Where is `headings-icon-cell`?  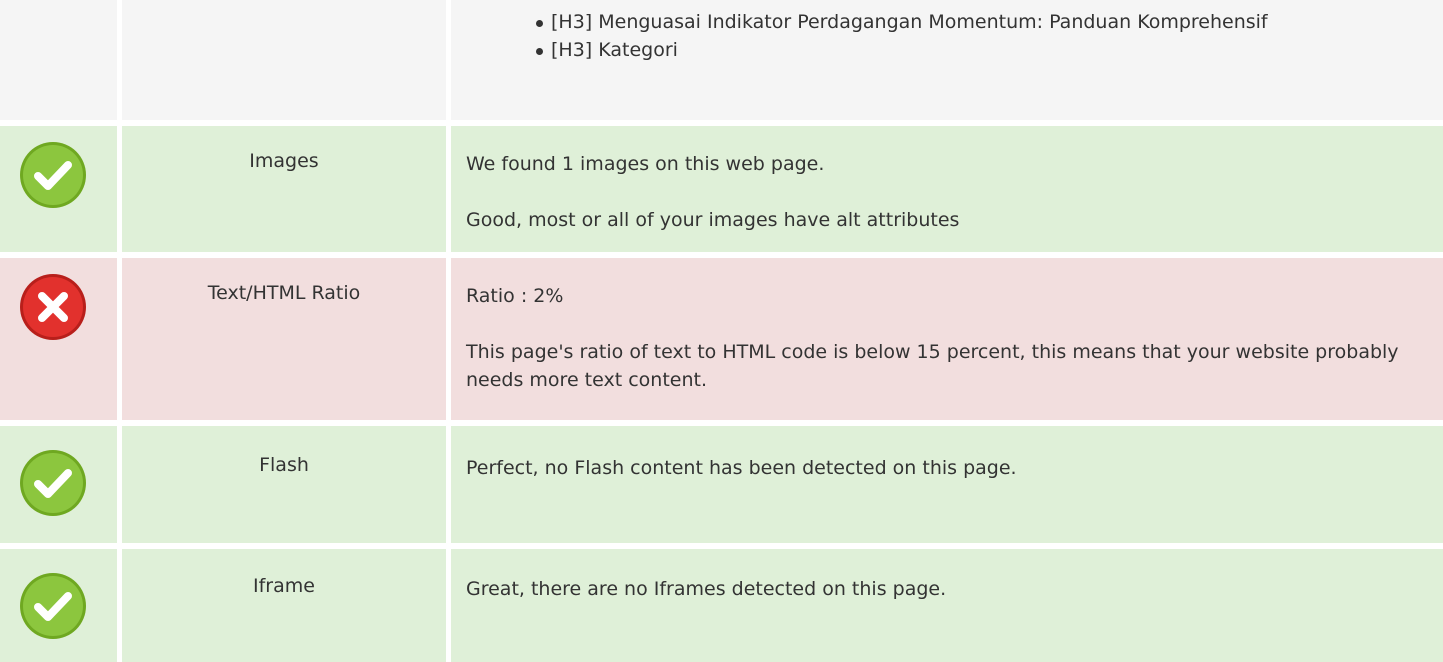 headings-icon-cell is located at coordinates (58, 60).